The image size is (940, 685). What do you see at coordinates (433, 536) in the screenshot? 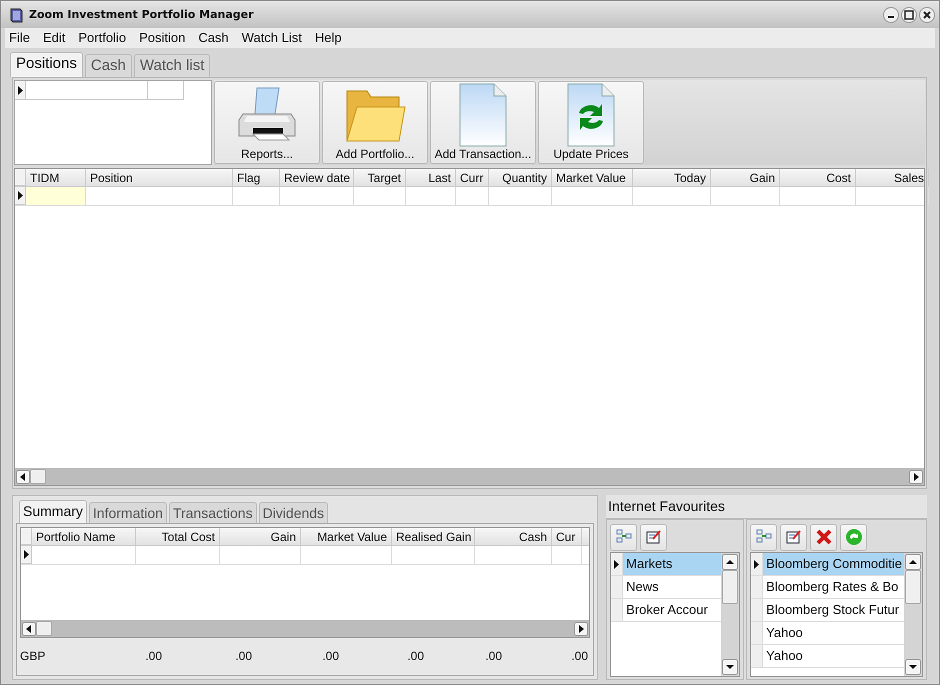
I see `column-header: Realised Gain` at bounding box center [433, 536].